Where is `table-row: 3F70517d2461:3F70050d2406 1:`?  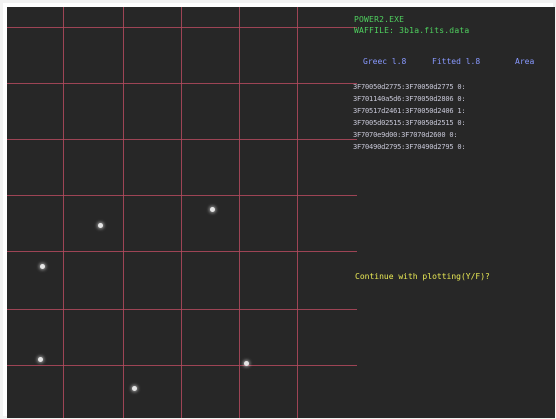 table-row: 3F70517d2461:3F70050d2406 1: is located at coordinates (409, 111).